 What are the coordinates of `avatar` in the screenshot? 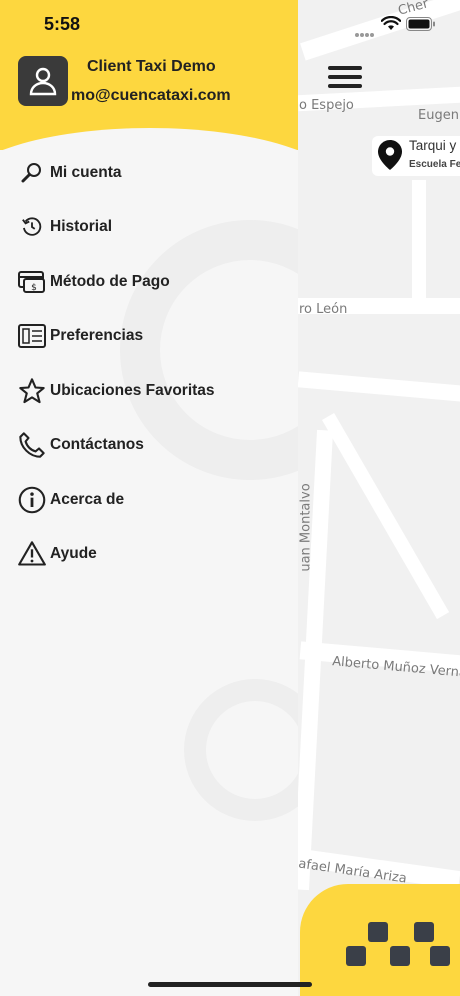 It's located at (43, 81).